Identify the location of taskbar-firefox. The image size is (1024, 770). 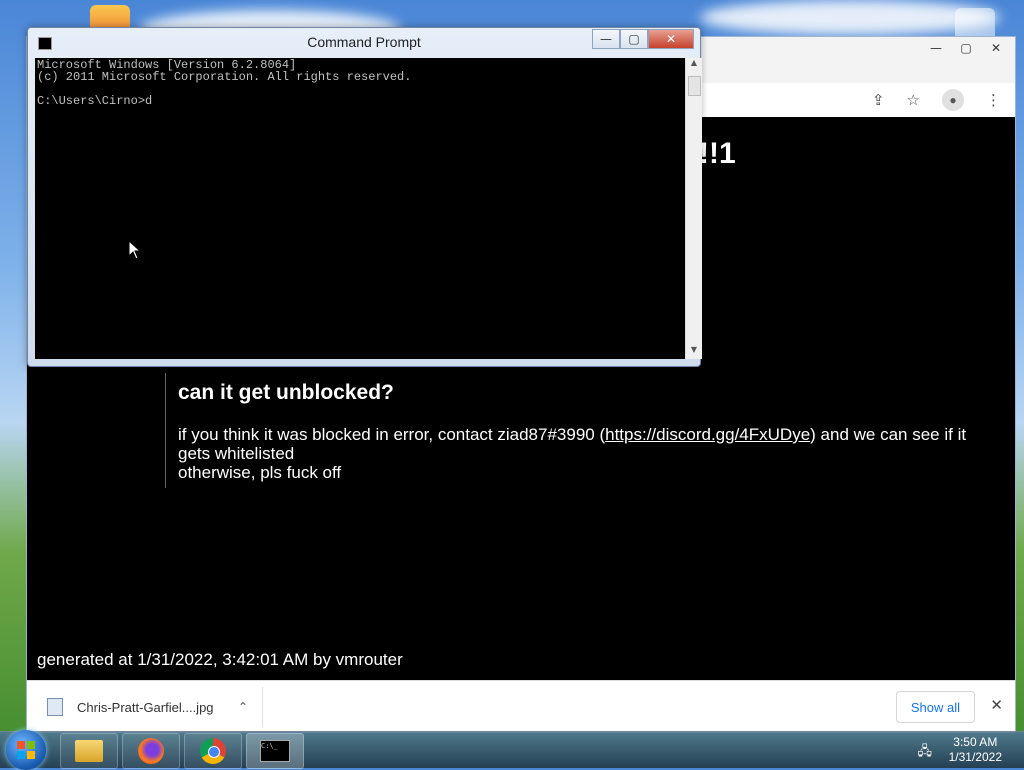
(151, 751).